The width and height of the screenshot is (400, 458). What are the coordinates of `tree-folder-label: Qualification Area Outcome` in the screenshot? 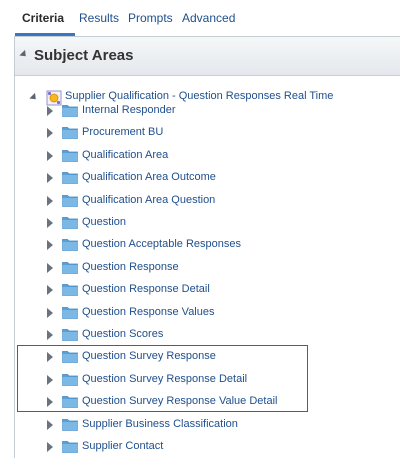 It's located at (149, 177).